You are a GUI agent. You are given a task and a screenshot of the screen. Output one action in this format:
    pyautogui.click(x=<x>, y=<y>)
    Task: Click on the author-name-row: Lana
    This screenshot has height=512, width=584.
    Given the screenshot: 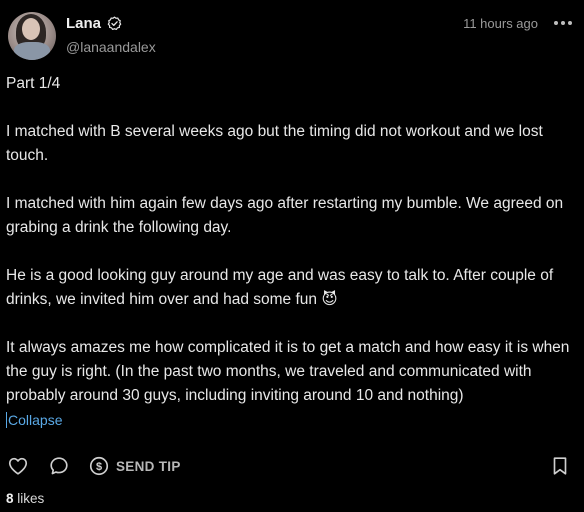 What is the action you would take?
    pyautogui.click(x=94, y=23)
    